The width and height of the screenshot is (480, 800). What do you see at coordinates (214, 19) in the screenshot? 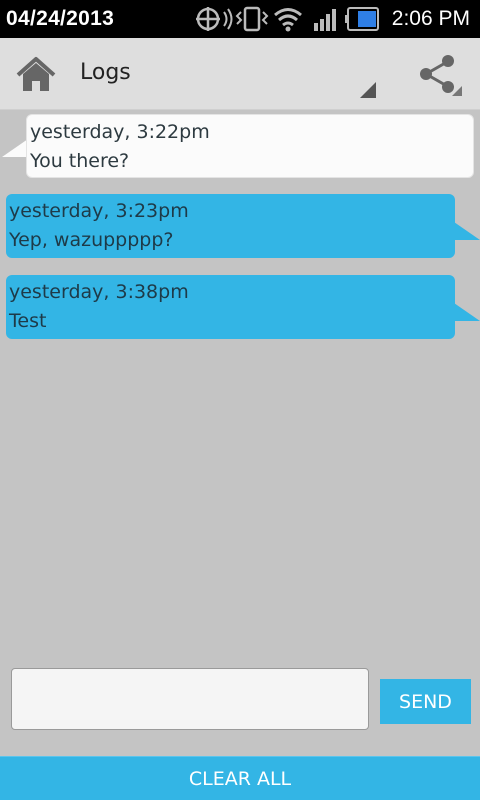
I see `sync-icon` at bounding box center [214, 19].